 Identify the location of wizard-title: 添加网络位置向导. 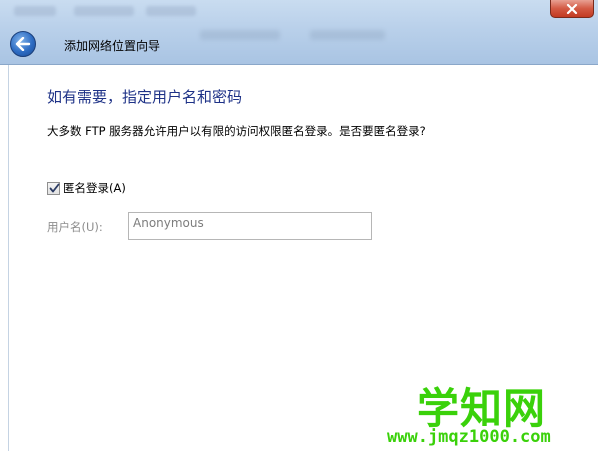
(112, 46).